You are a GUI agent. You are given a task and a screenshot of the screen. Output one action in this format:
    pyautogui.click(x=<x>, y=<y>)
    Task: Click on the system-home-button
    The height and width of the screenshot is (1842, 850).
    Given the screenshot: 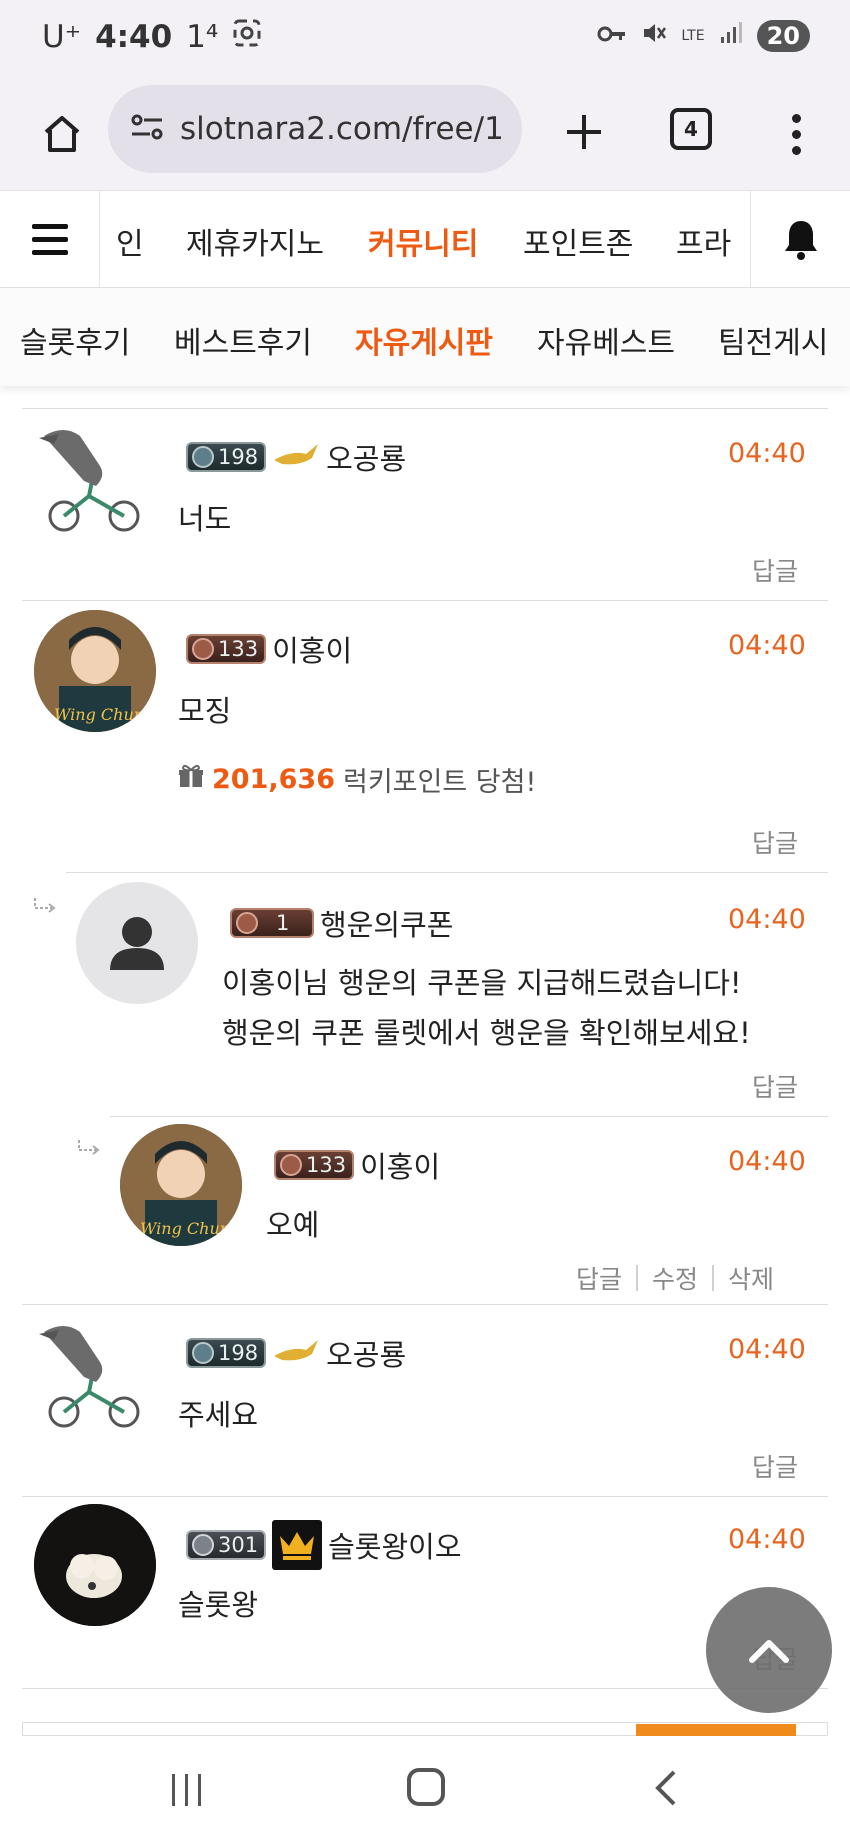 What is the action you would take?
    pyautogui.click(x=426, y=1787)
    